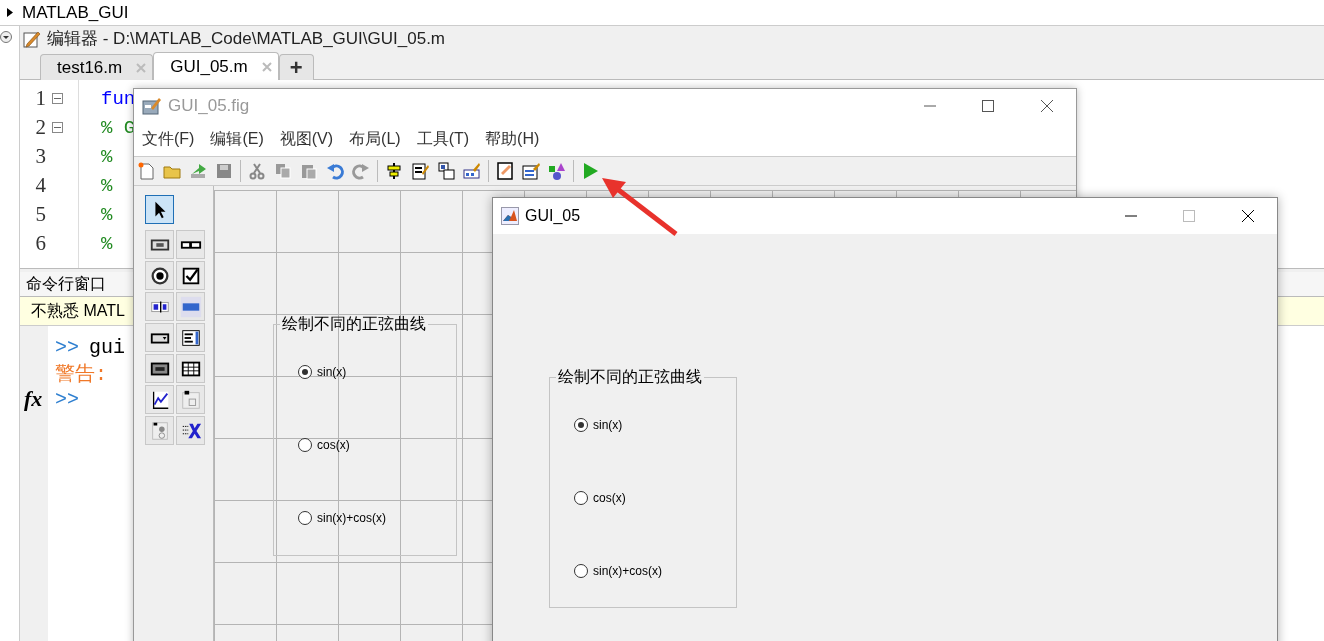 The height and width of the screenshot is (641, 1324). Describe the element at coordinates (152, 105) in the screenshot. I see `figure-editor-icon` at that location.